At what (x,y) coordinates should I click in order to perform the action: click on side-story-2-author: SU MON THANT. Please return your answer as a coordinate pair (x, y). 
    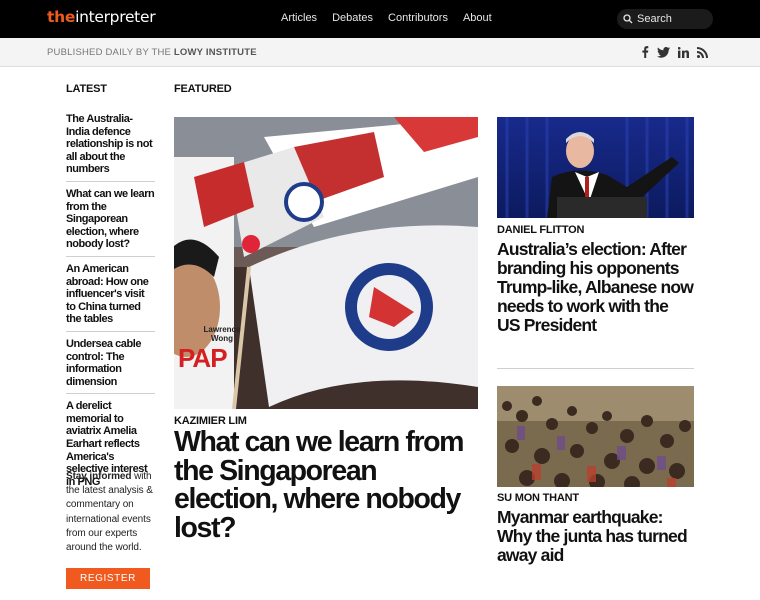
    Looking at the image, I should click on (538, 498).